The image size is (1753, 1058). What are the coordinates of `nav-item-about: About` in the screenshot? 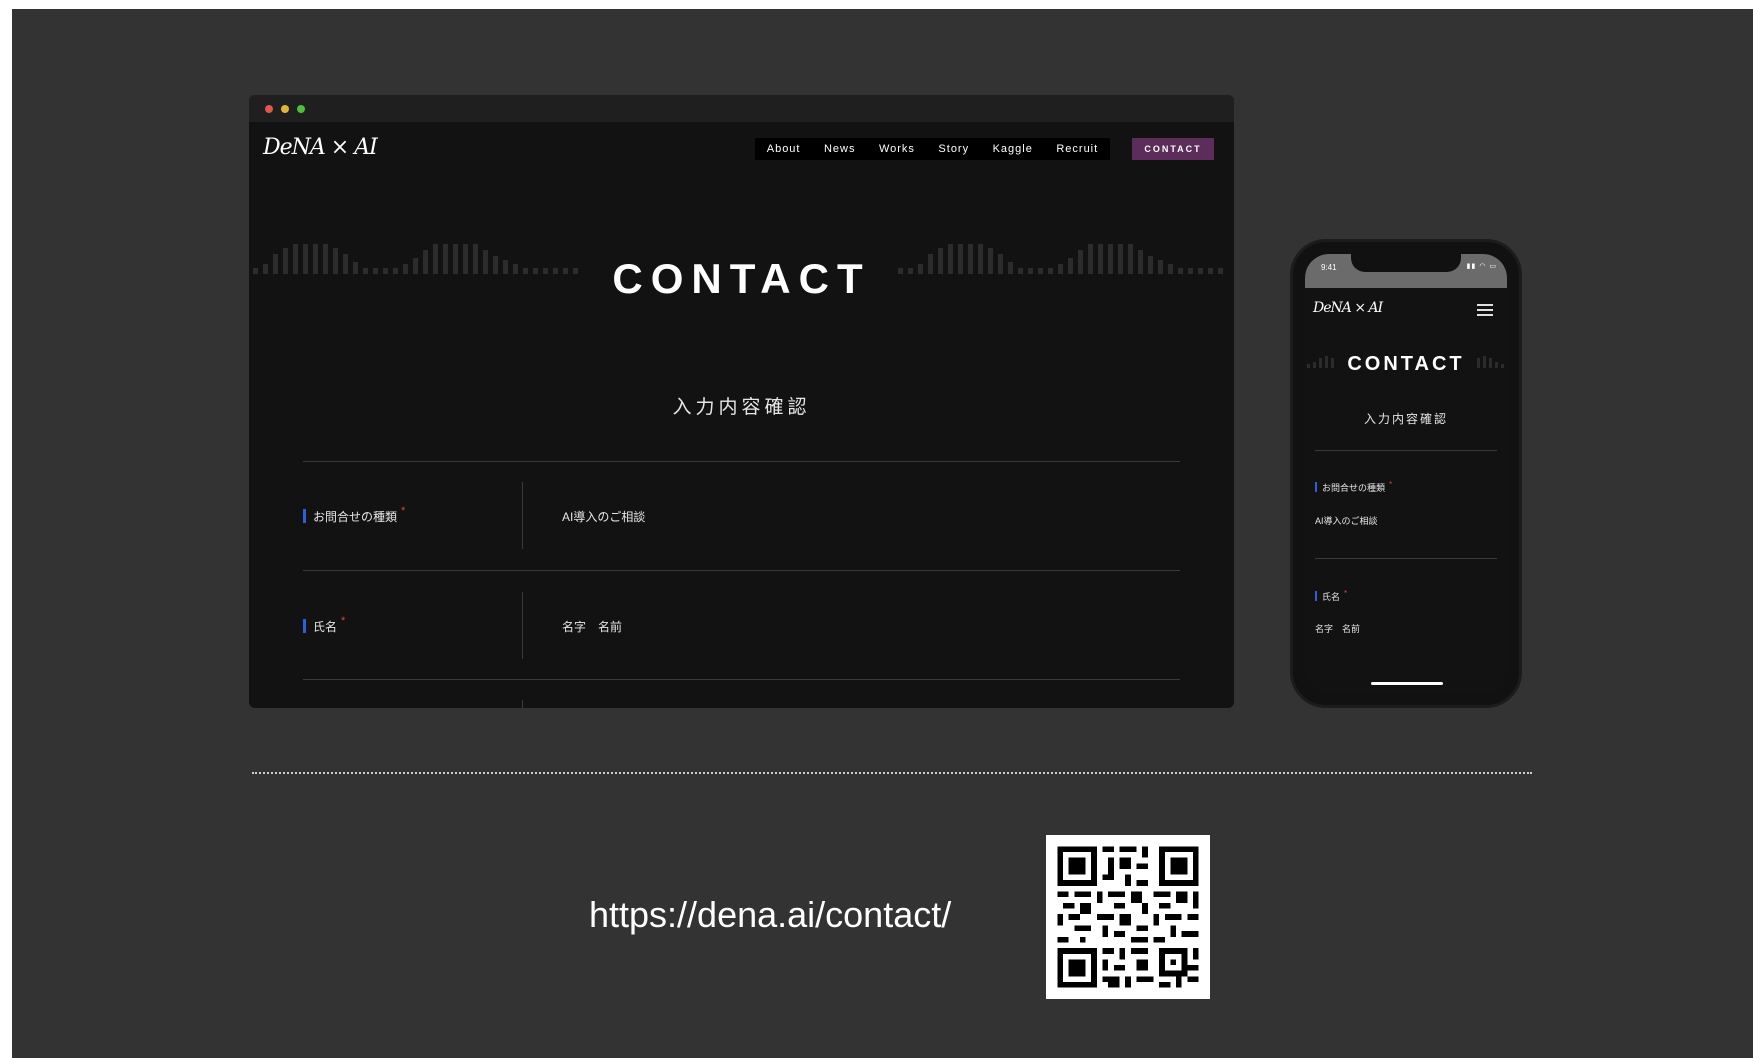 It's located at (784, 149).